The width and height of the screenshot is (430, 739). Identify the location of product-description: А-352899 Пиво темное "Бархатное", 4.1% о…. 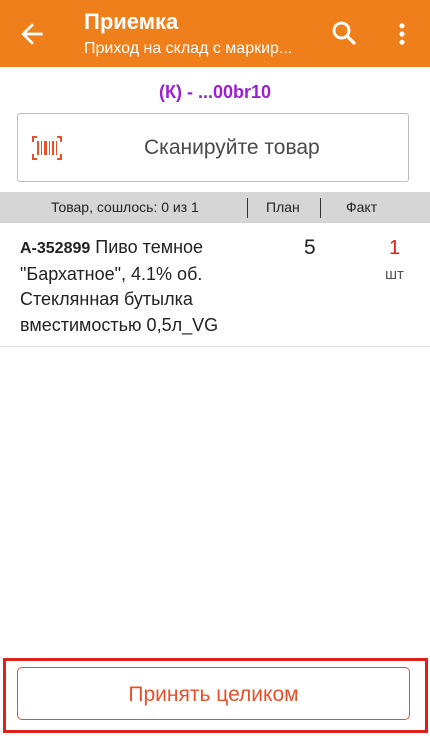
(140, 286).